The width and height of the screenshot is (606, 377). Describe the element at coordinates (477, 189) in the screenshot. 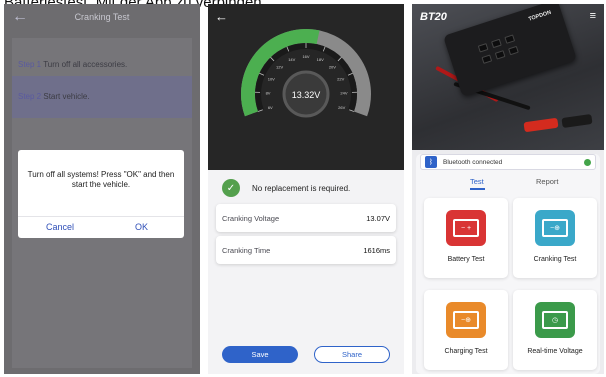

I see `active-tab-indicator` at that location.